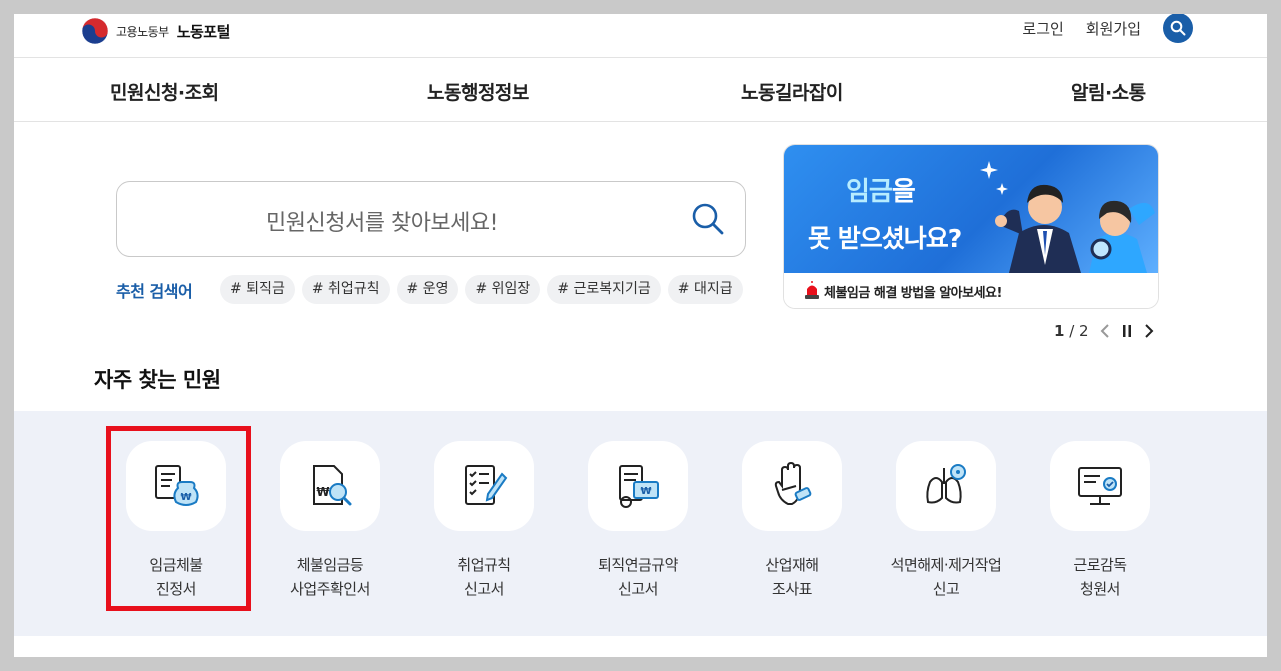 This screenshot has width=1281, height=671. Describe the element at coordinates (885, 238) in the screenshot. I see `banner-headline-2: 못 받으셨나요?` at that location.